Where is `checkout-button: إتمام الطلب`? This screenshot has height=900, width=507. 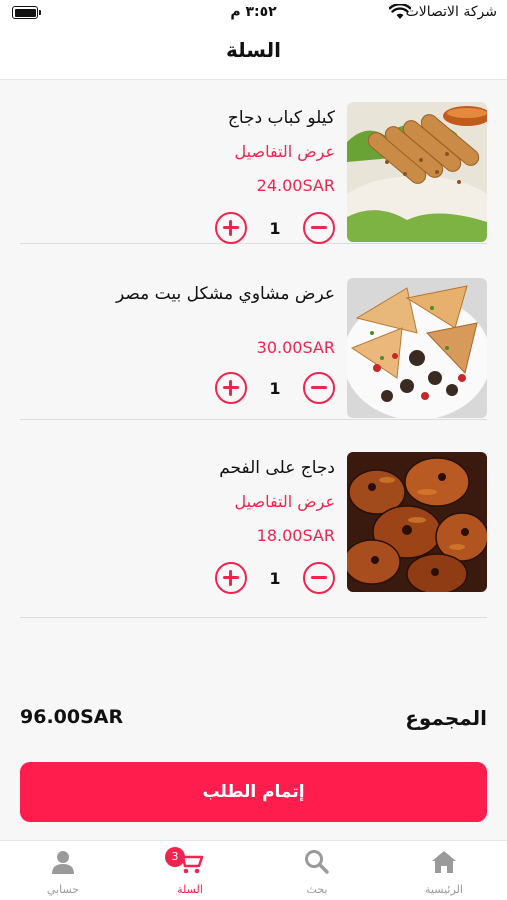
checkout-button: إتمام الطلب is located at coordinates (253, 792).